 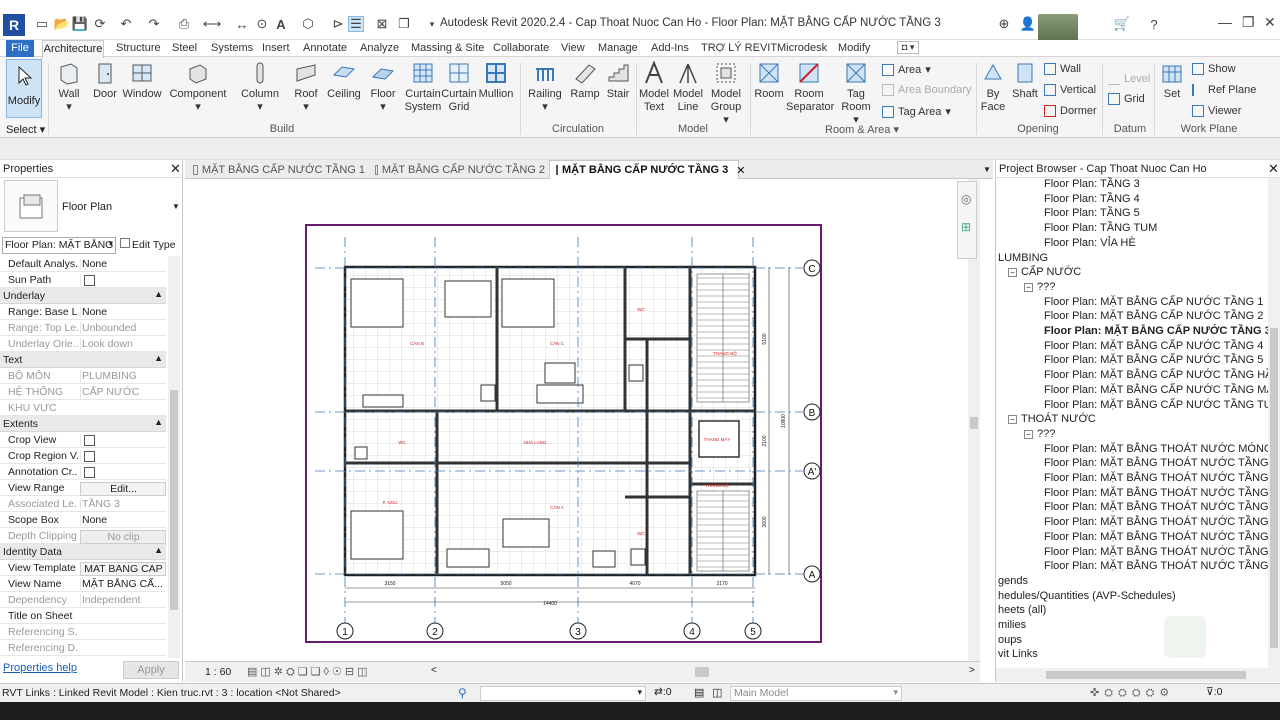 I want to click on browser-node: gends, so click(x=1013, y=581).